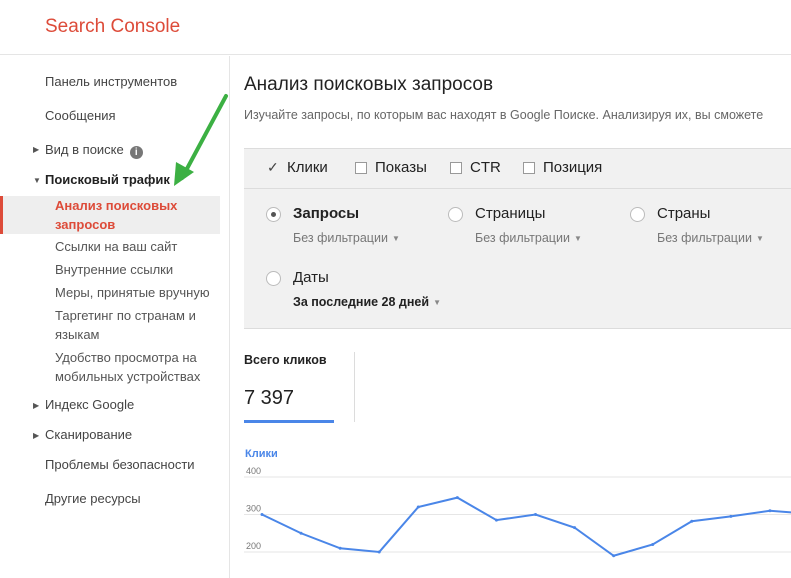  Describe the element at coordinates (135, 215) in the screenshot. I see `sidebar-item-search-analytics: Анализ поисковых запросов` at that location.